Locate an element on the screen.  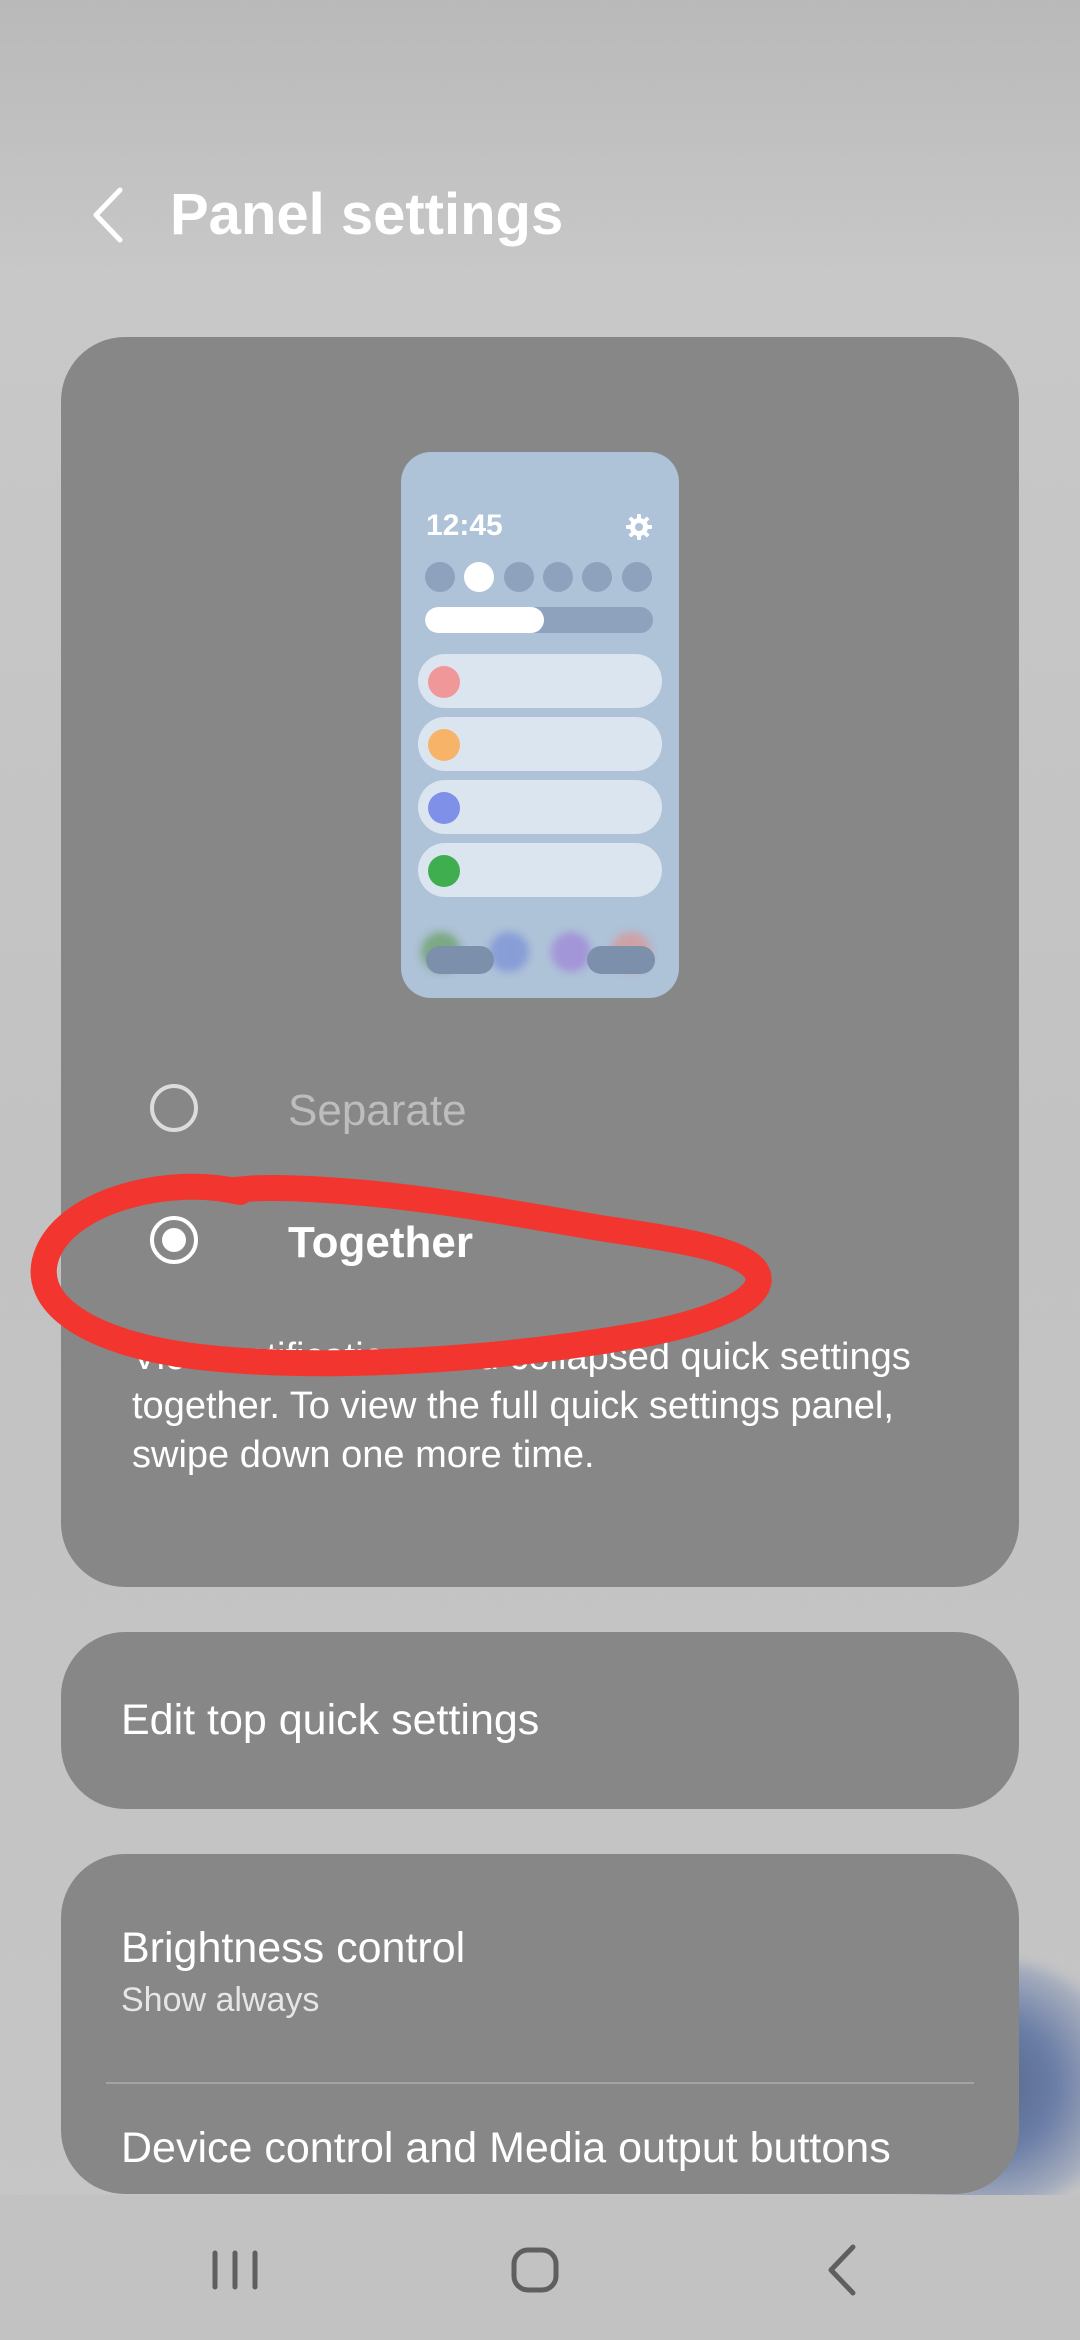
recent-apps-icon is located at coordinates (235, 2270).